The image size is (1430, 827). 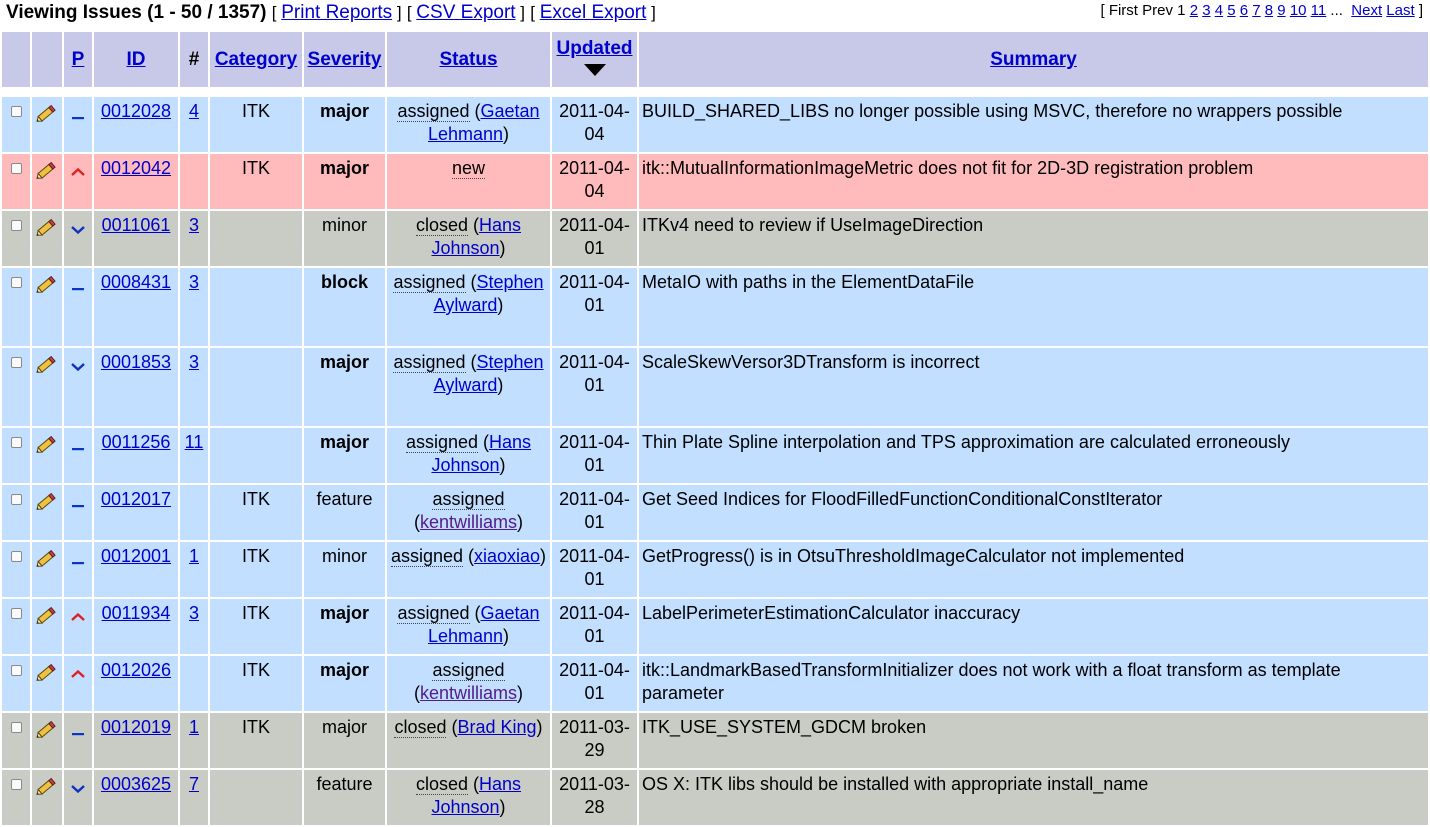 What do you see at coordinates (465, 12) in the screenshot?
I see `csv-export-link: CSV Export` at bounding box center [465, 12].